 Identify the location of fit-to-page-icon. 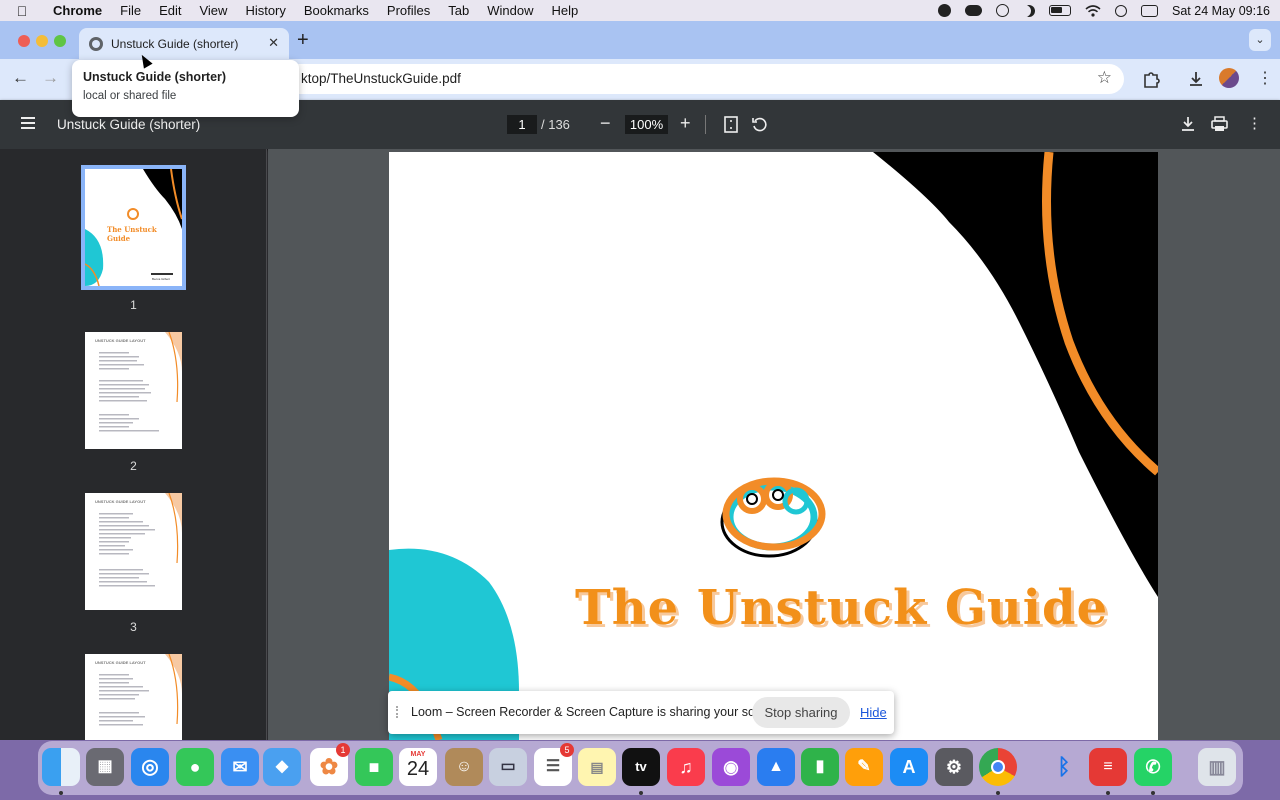
(731, 124).